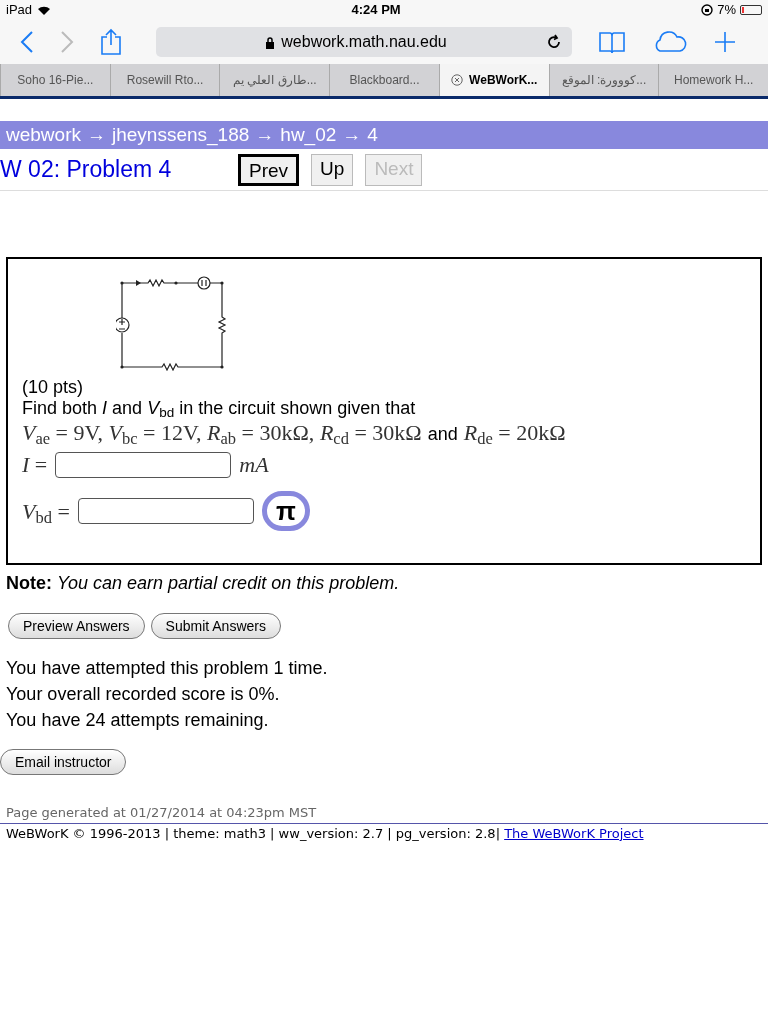 The width and height of the screenshot is (768, 1024). Describe the element at coordinates (707, 10) in the screenshot. I see `rotation-lock-icon` at that location.